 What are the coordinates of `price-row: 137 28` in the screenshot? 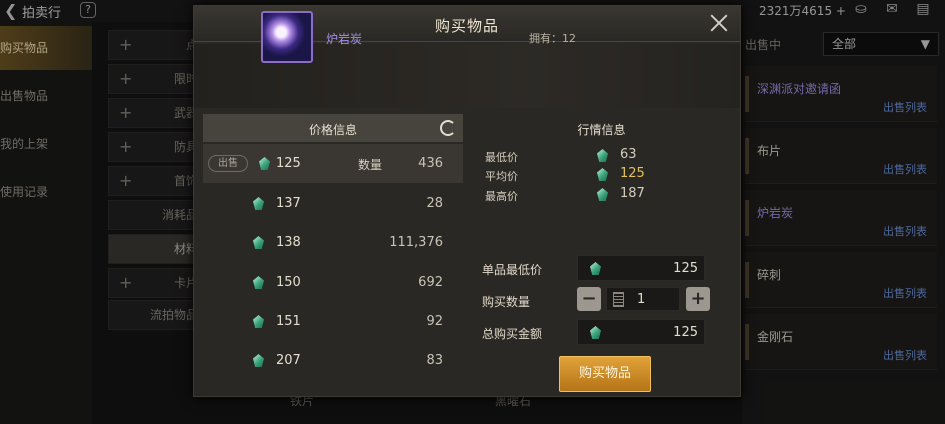 It's located at (333, 203).